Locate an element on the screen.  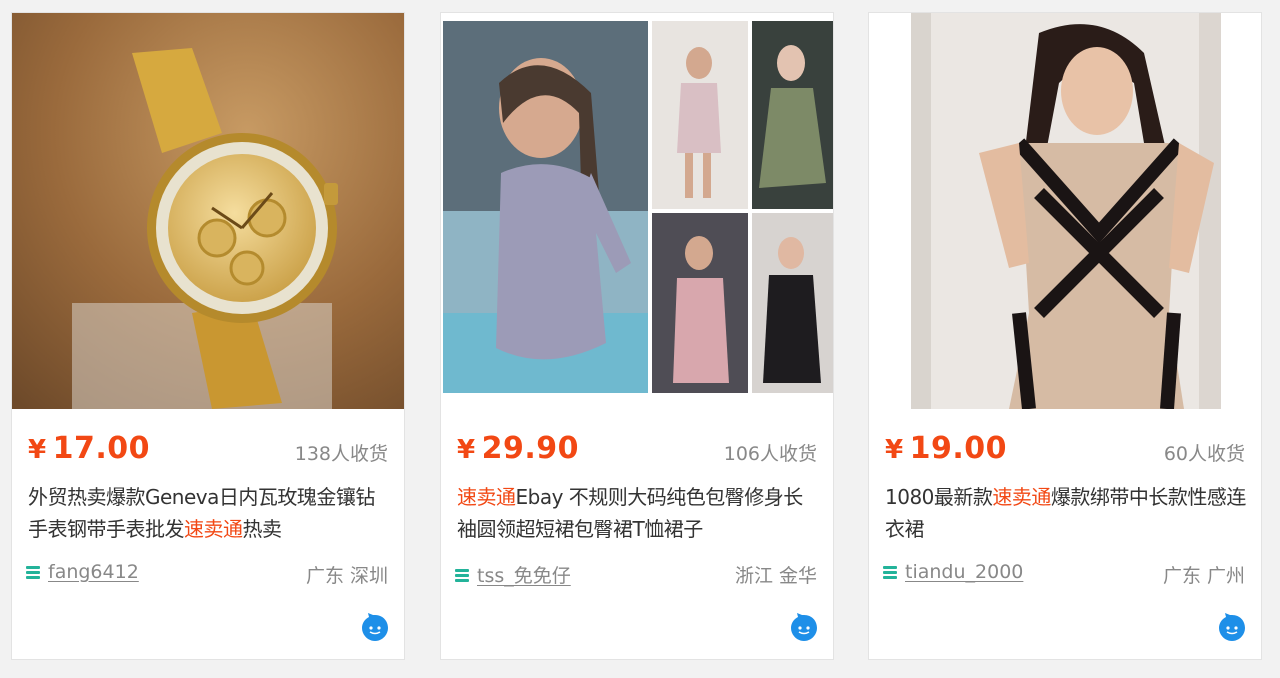
shop-name-link: fang6412 is located at coordinates (93, 572).